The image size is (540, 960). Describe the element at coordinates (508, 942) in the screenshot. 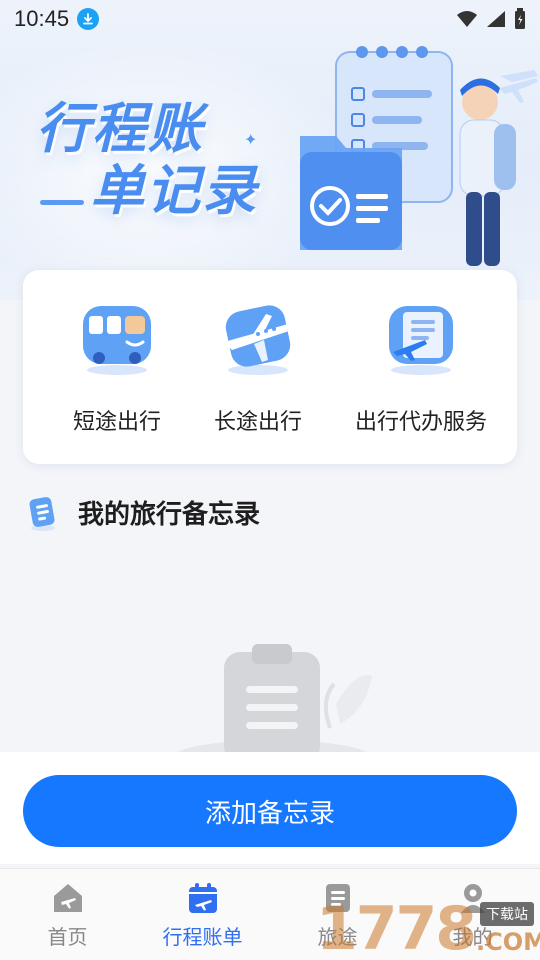

I see `watermark-com: .COM` at that location.